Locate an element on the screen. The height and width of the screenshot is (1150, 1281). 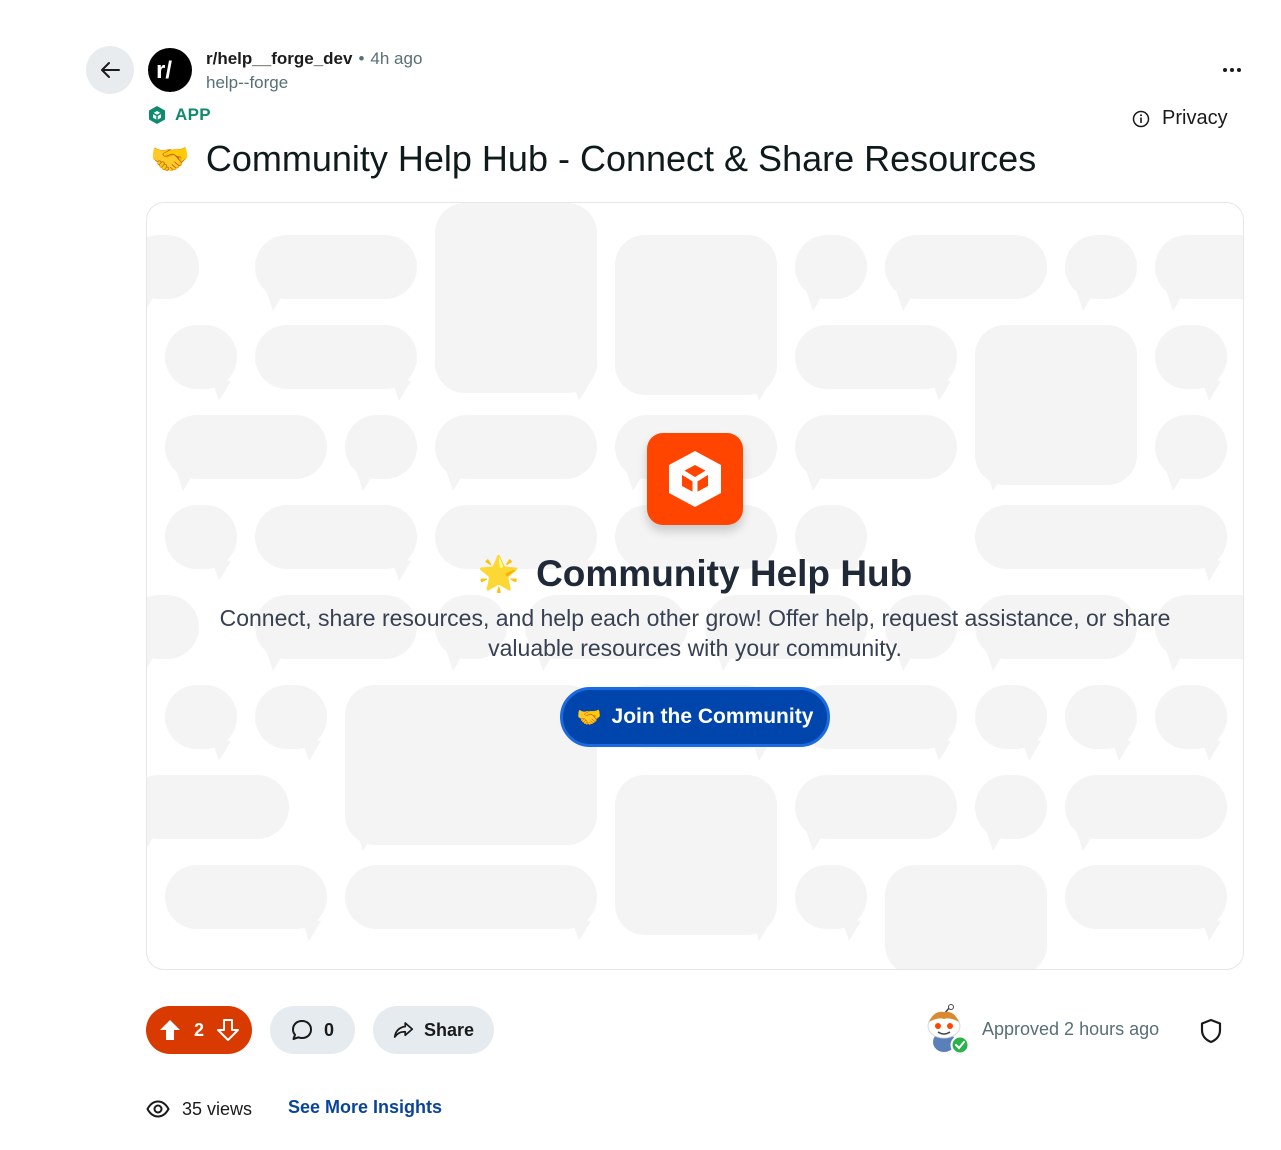
subreddit-name: r/help__forge_dev is located at coordinates (279, 59).